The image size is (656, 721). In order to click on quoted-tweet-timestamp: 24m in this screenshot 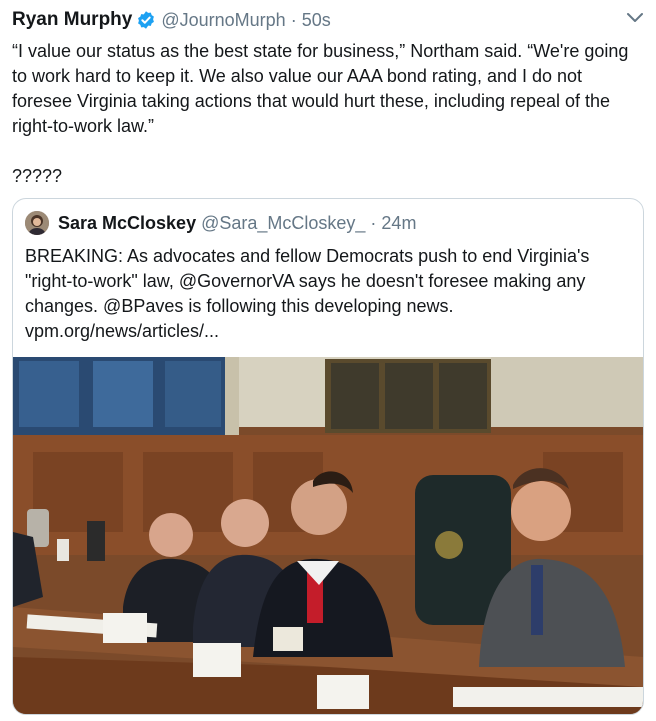, I will do `click(398, 223)`.